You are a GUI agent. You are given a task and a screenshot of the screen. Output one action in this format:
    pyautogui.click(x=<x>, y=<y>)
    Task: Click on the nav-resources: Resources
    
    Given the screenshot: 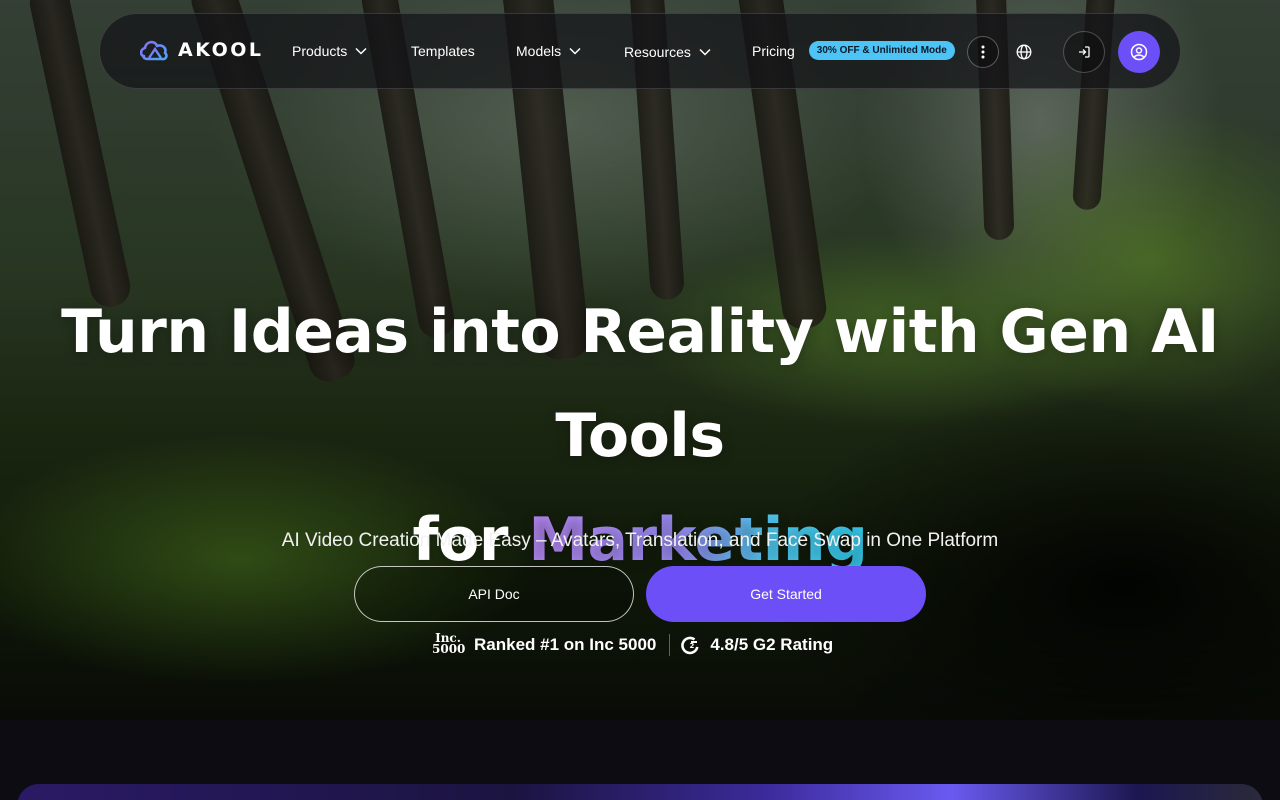 What is the action you would take?
    pyautogui.click(x=667, y=52)
    